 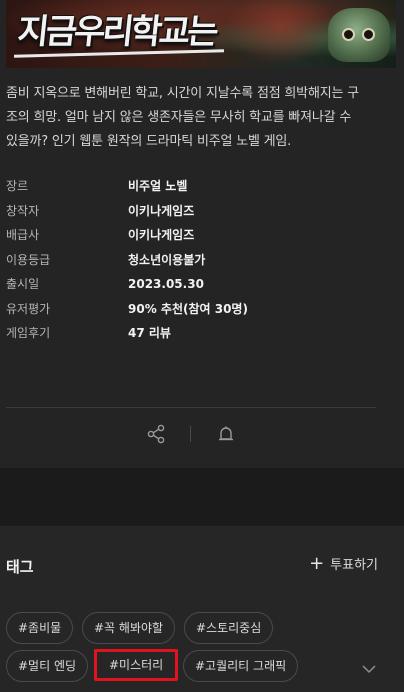 I want to click on info-row-genre: 장르 비주얼 노벨, so click(x=196, y=186).